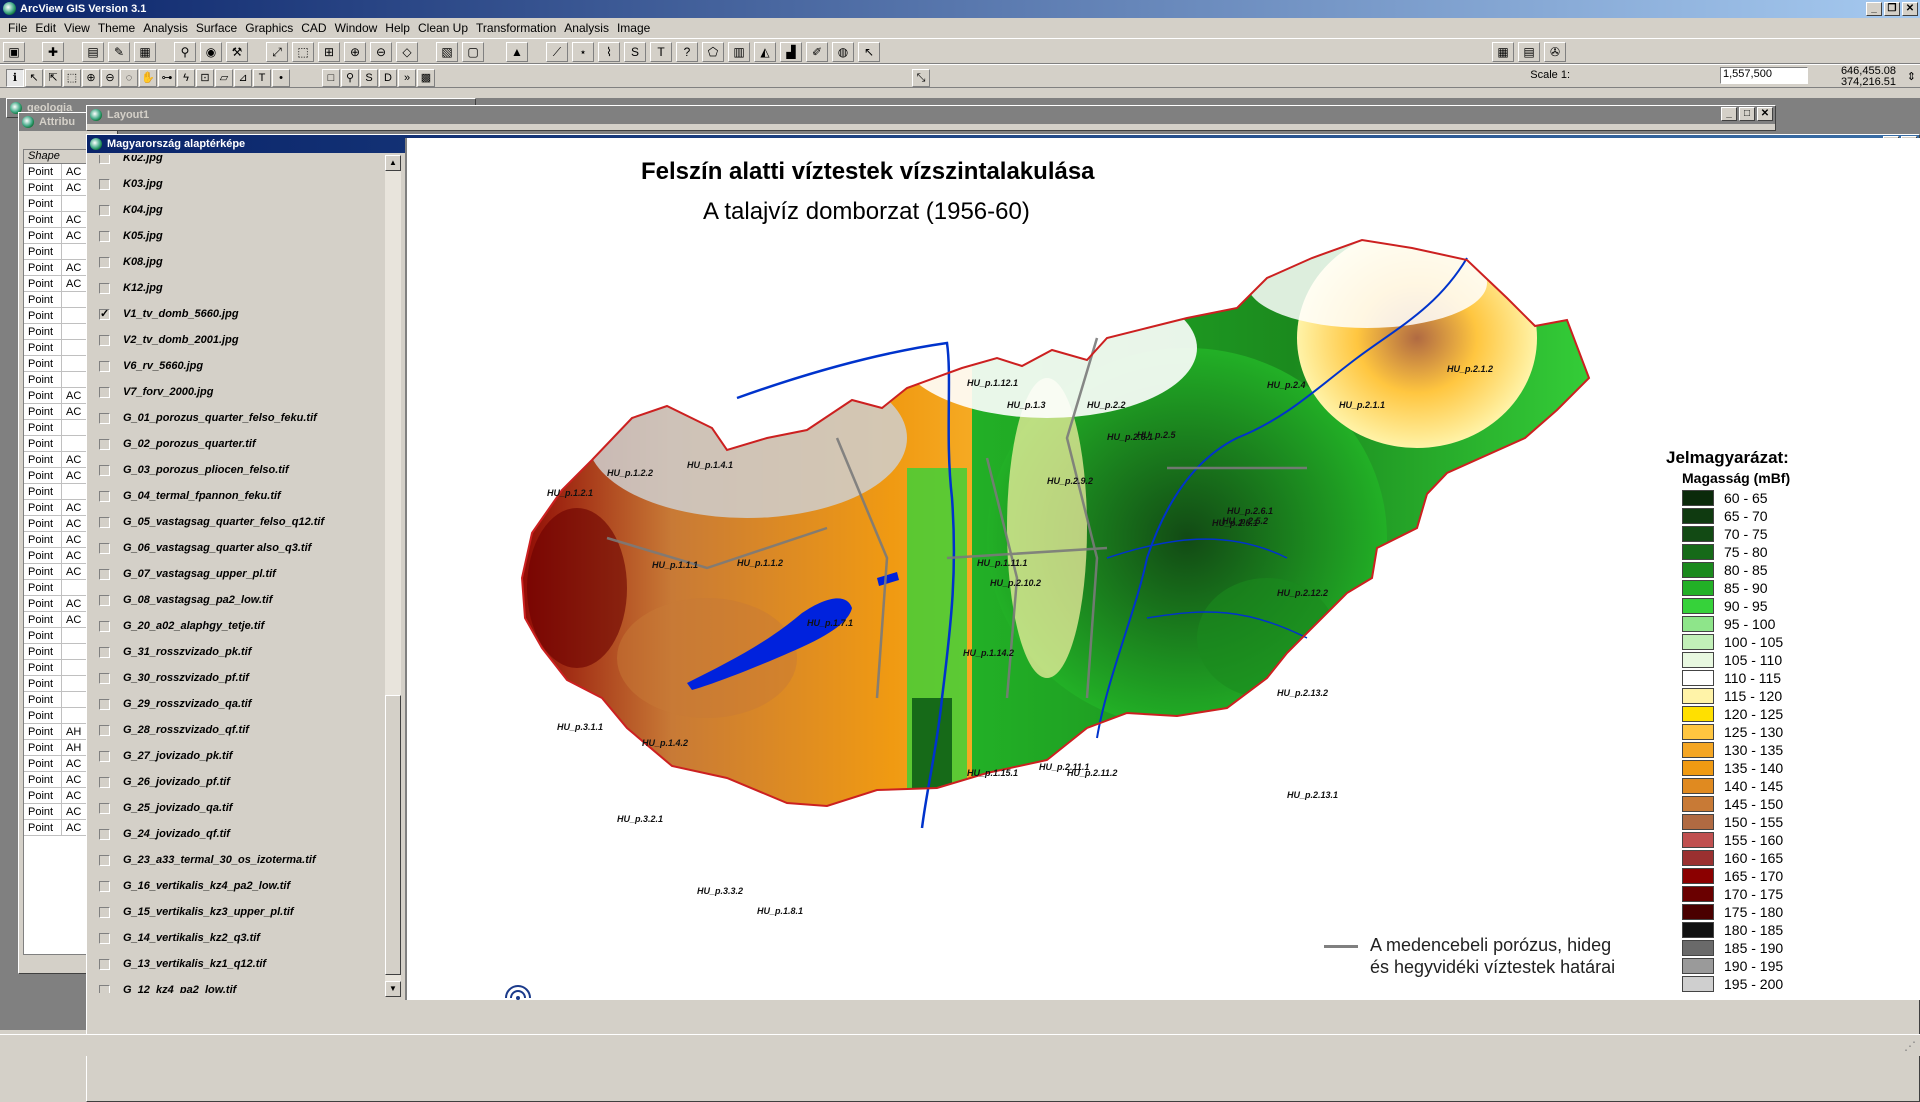 This screenshot has height=1102, width=1920. Describe the element at coordinates (921, 78) in the screenshot. I see `resize-tool-icon: ⤡` at that location.